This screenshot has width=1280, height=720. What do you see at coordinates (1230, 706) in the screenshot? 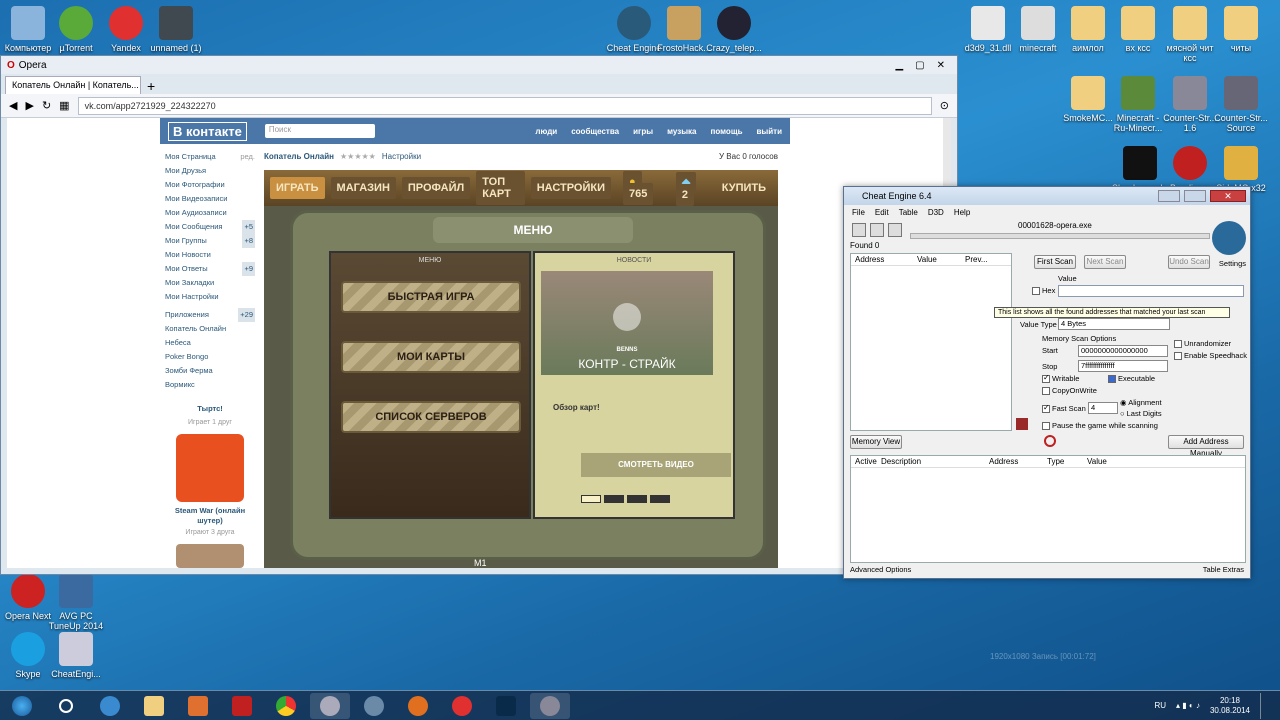
I see `clock: 20:18 30.08.2014` at bounding box center [1230, 706].